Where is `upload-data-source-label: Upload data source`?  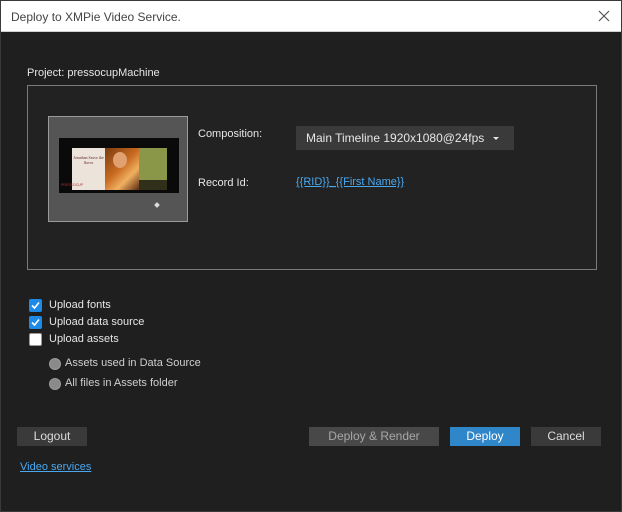
upload-data-source-label: Upload data source is located at coordinates (97, 322).